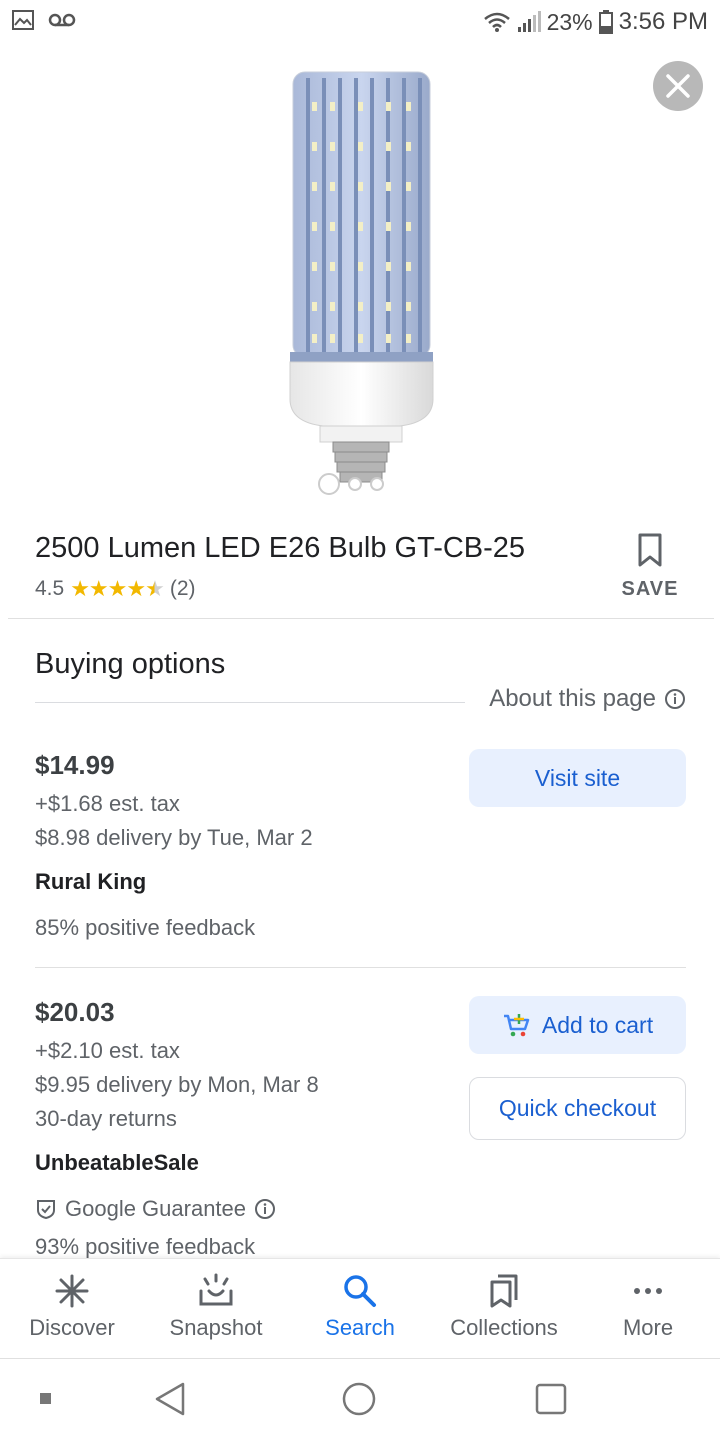 The height and width of the screenshot is (1440, 720). I want to click on nav-collections: Collections, so click(504, 1308).